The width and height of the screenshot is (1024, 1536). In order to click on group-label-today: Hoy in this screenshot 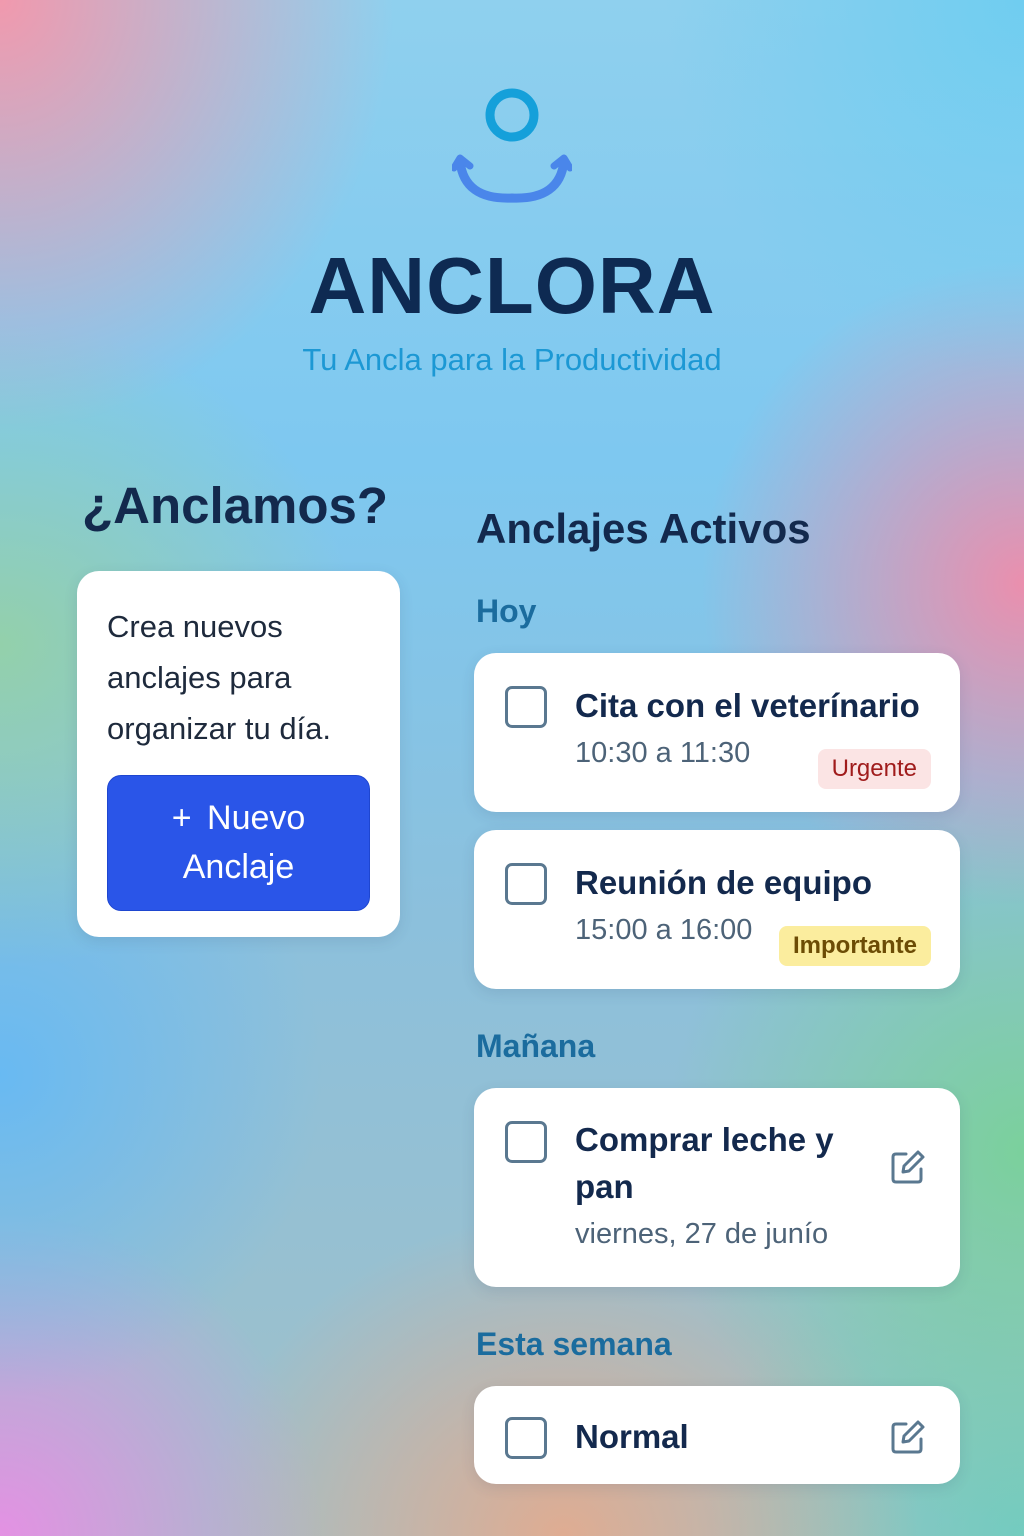, I will do `click(506, 611)`.